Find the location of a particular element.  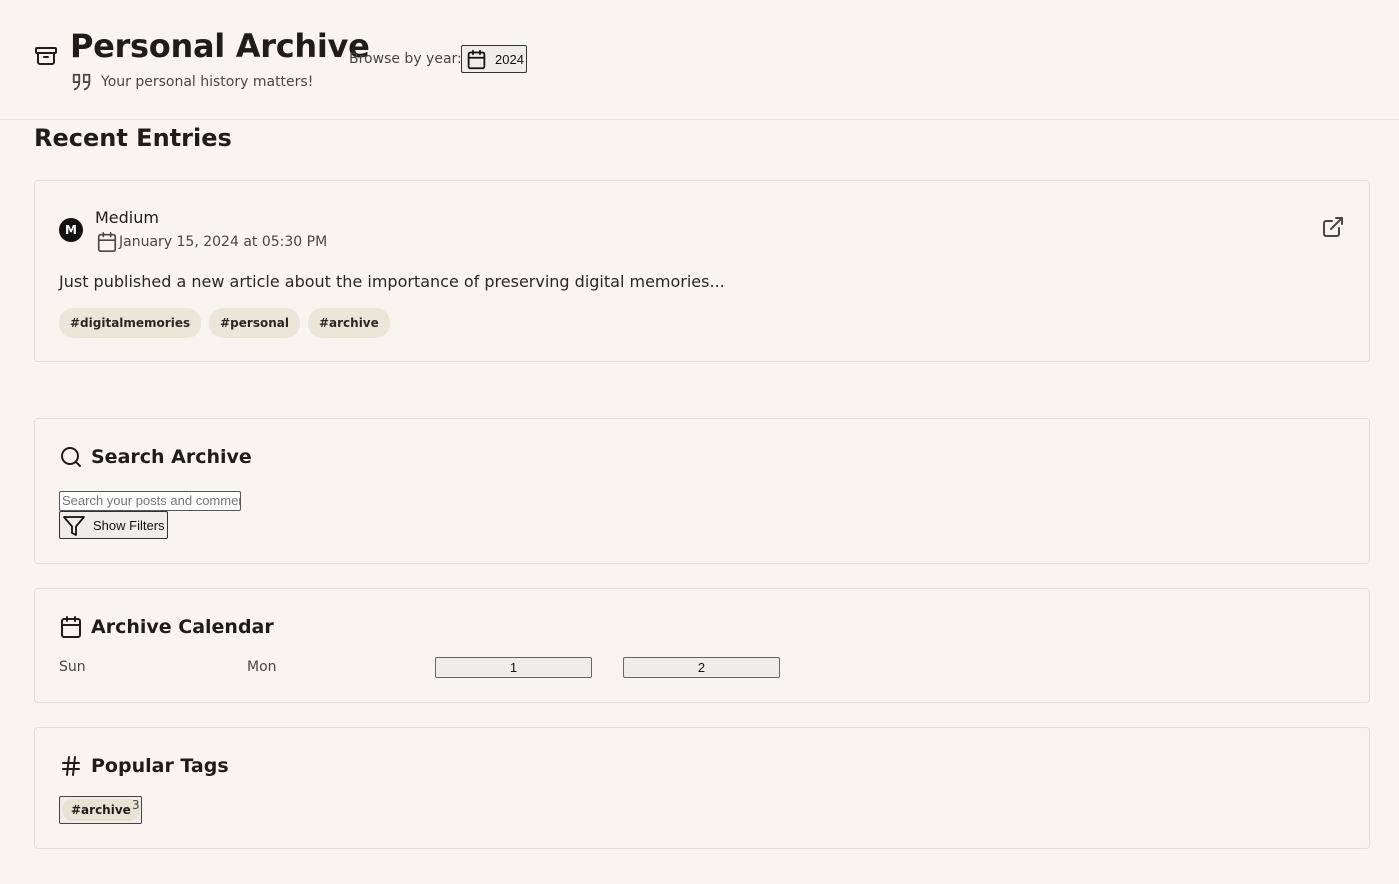

calendar-day-button: 1 is located at coordinates (513, 667).